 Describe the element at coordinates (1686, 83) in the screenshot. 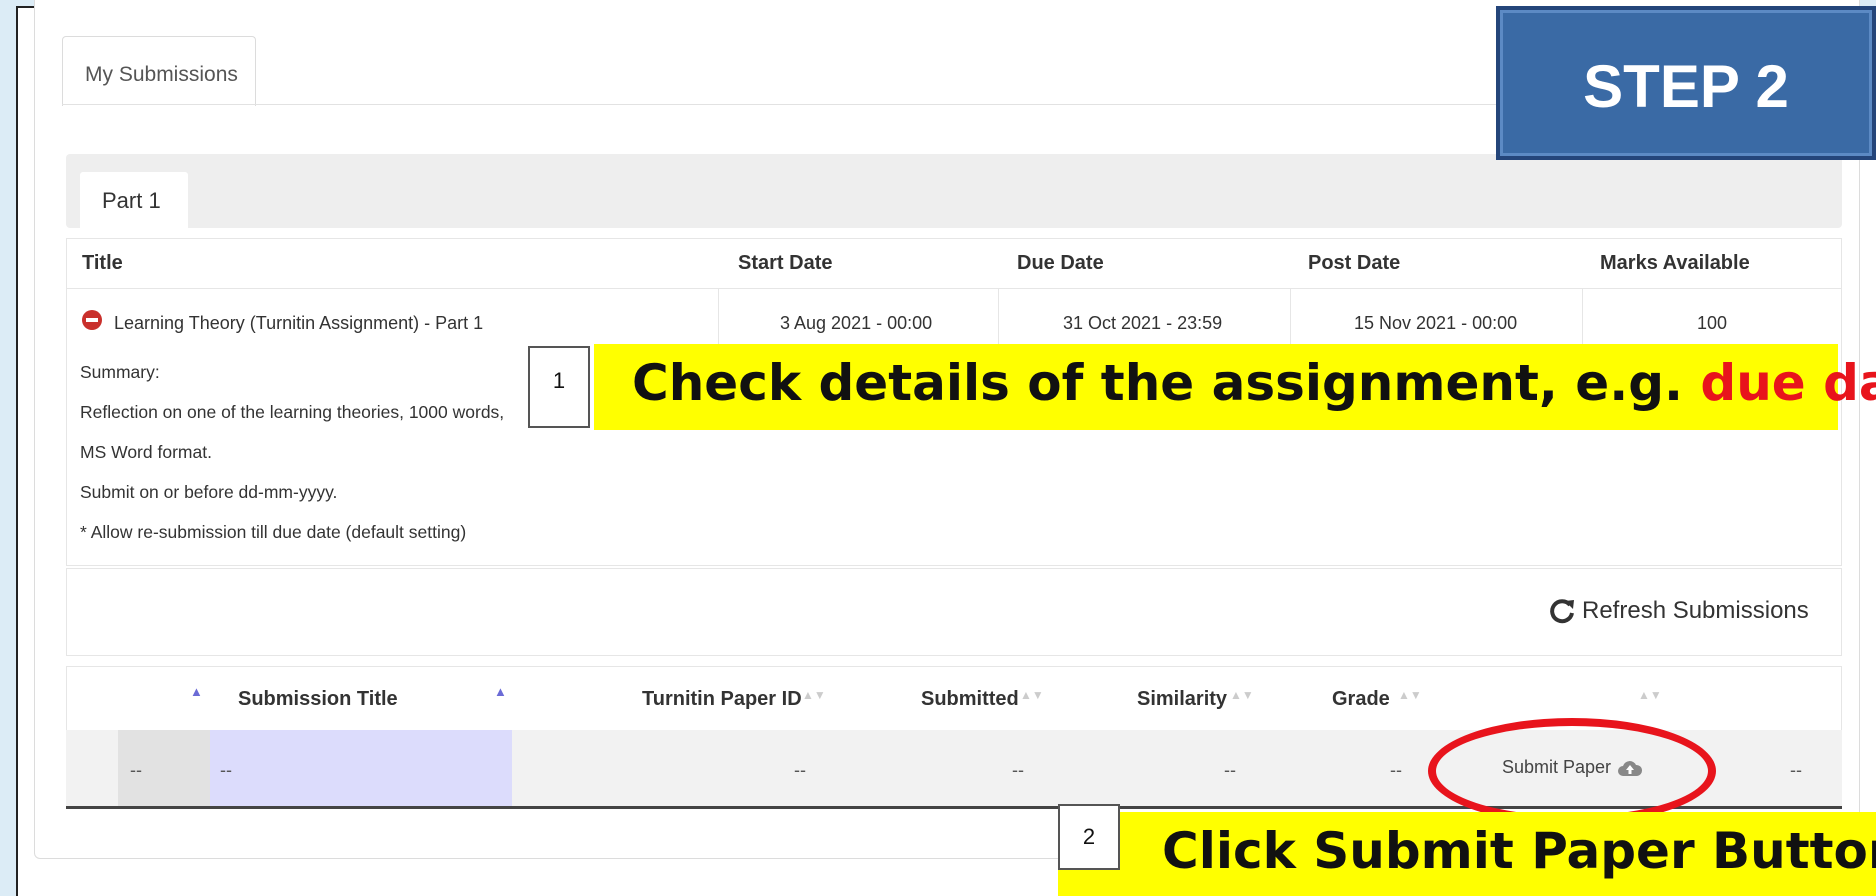

I see `step-badge: STEP 2` at that location.